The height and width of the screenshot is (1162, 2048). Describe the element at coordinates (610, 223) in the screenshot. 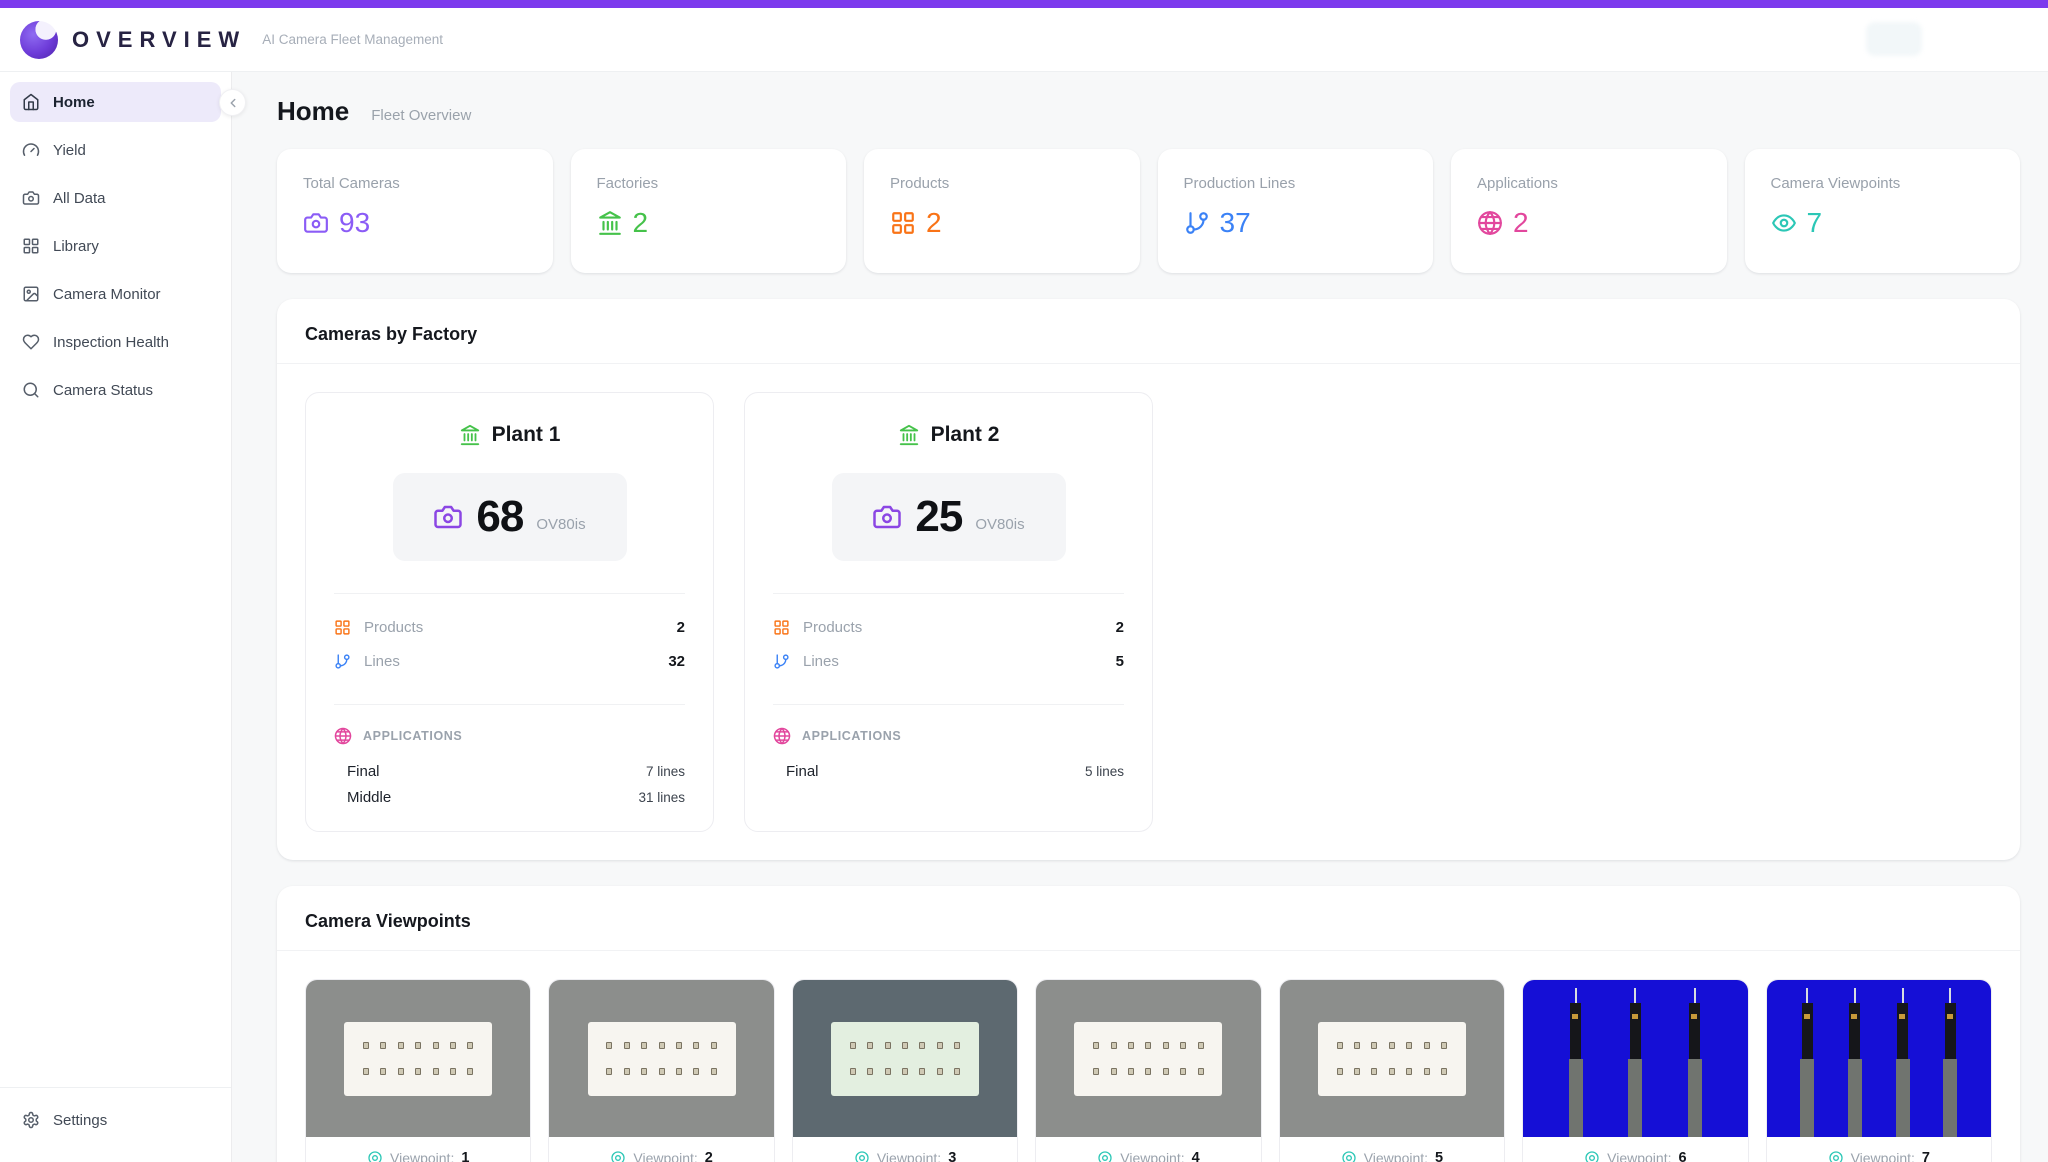

I see `factory-icon` at that location.